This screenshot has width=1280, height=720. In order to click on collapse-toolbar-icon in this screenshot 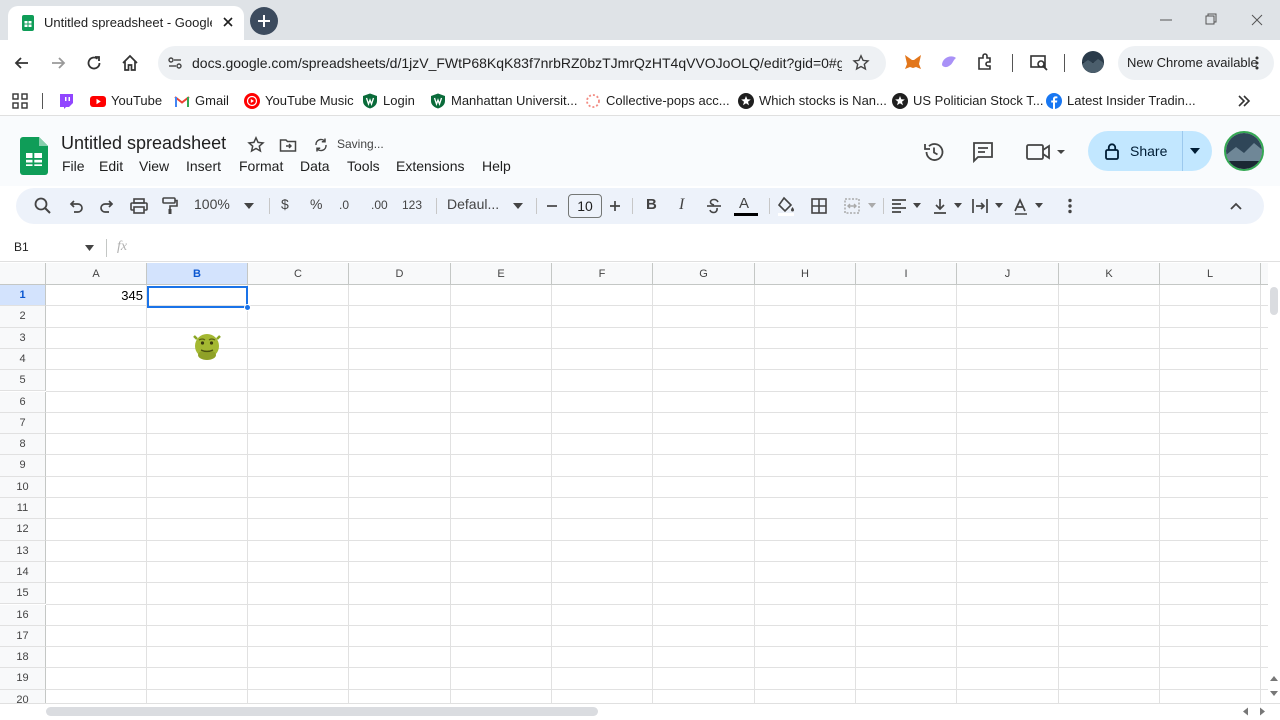, I will do `click(1236, 206)`.